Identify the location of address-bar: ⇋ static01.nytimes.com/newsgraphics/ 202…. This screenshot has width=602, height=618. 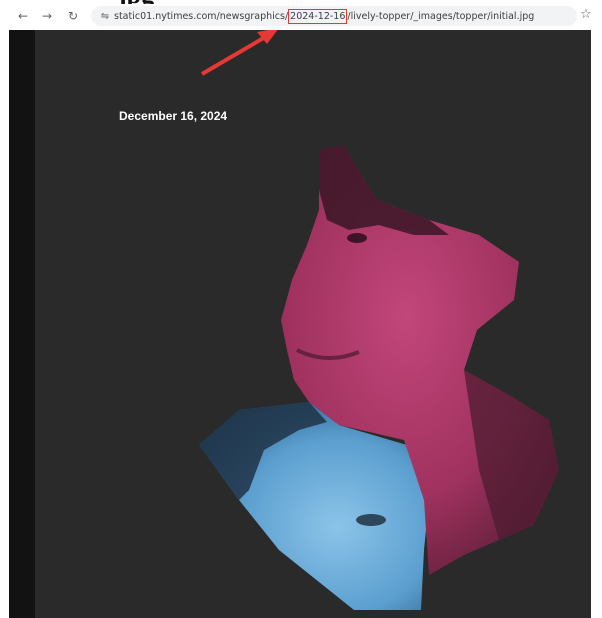
(334, 16).